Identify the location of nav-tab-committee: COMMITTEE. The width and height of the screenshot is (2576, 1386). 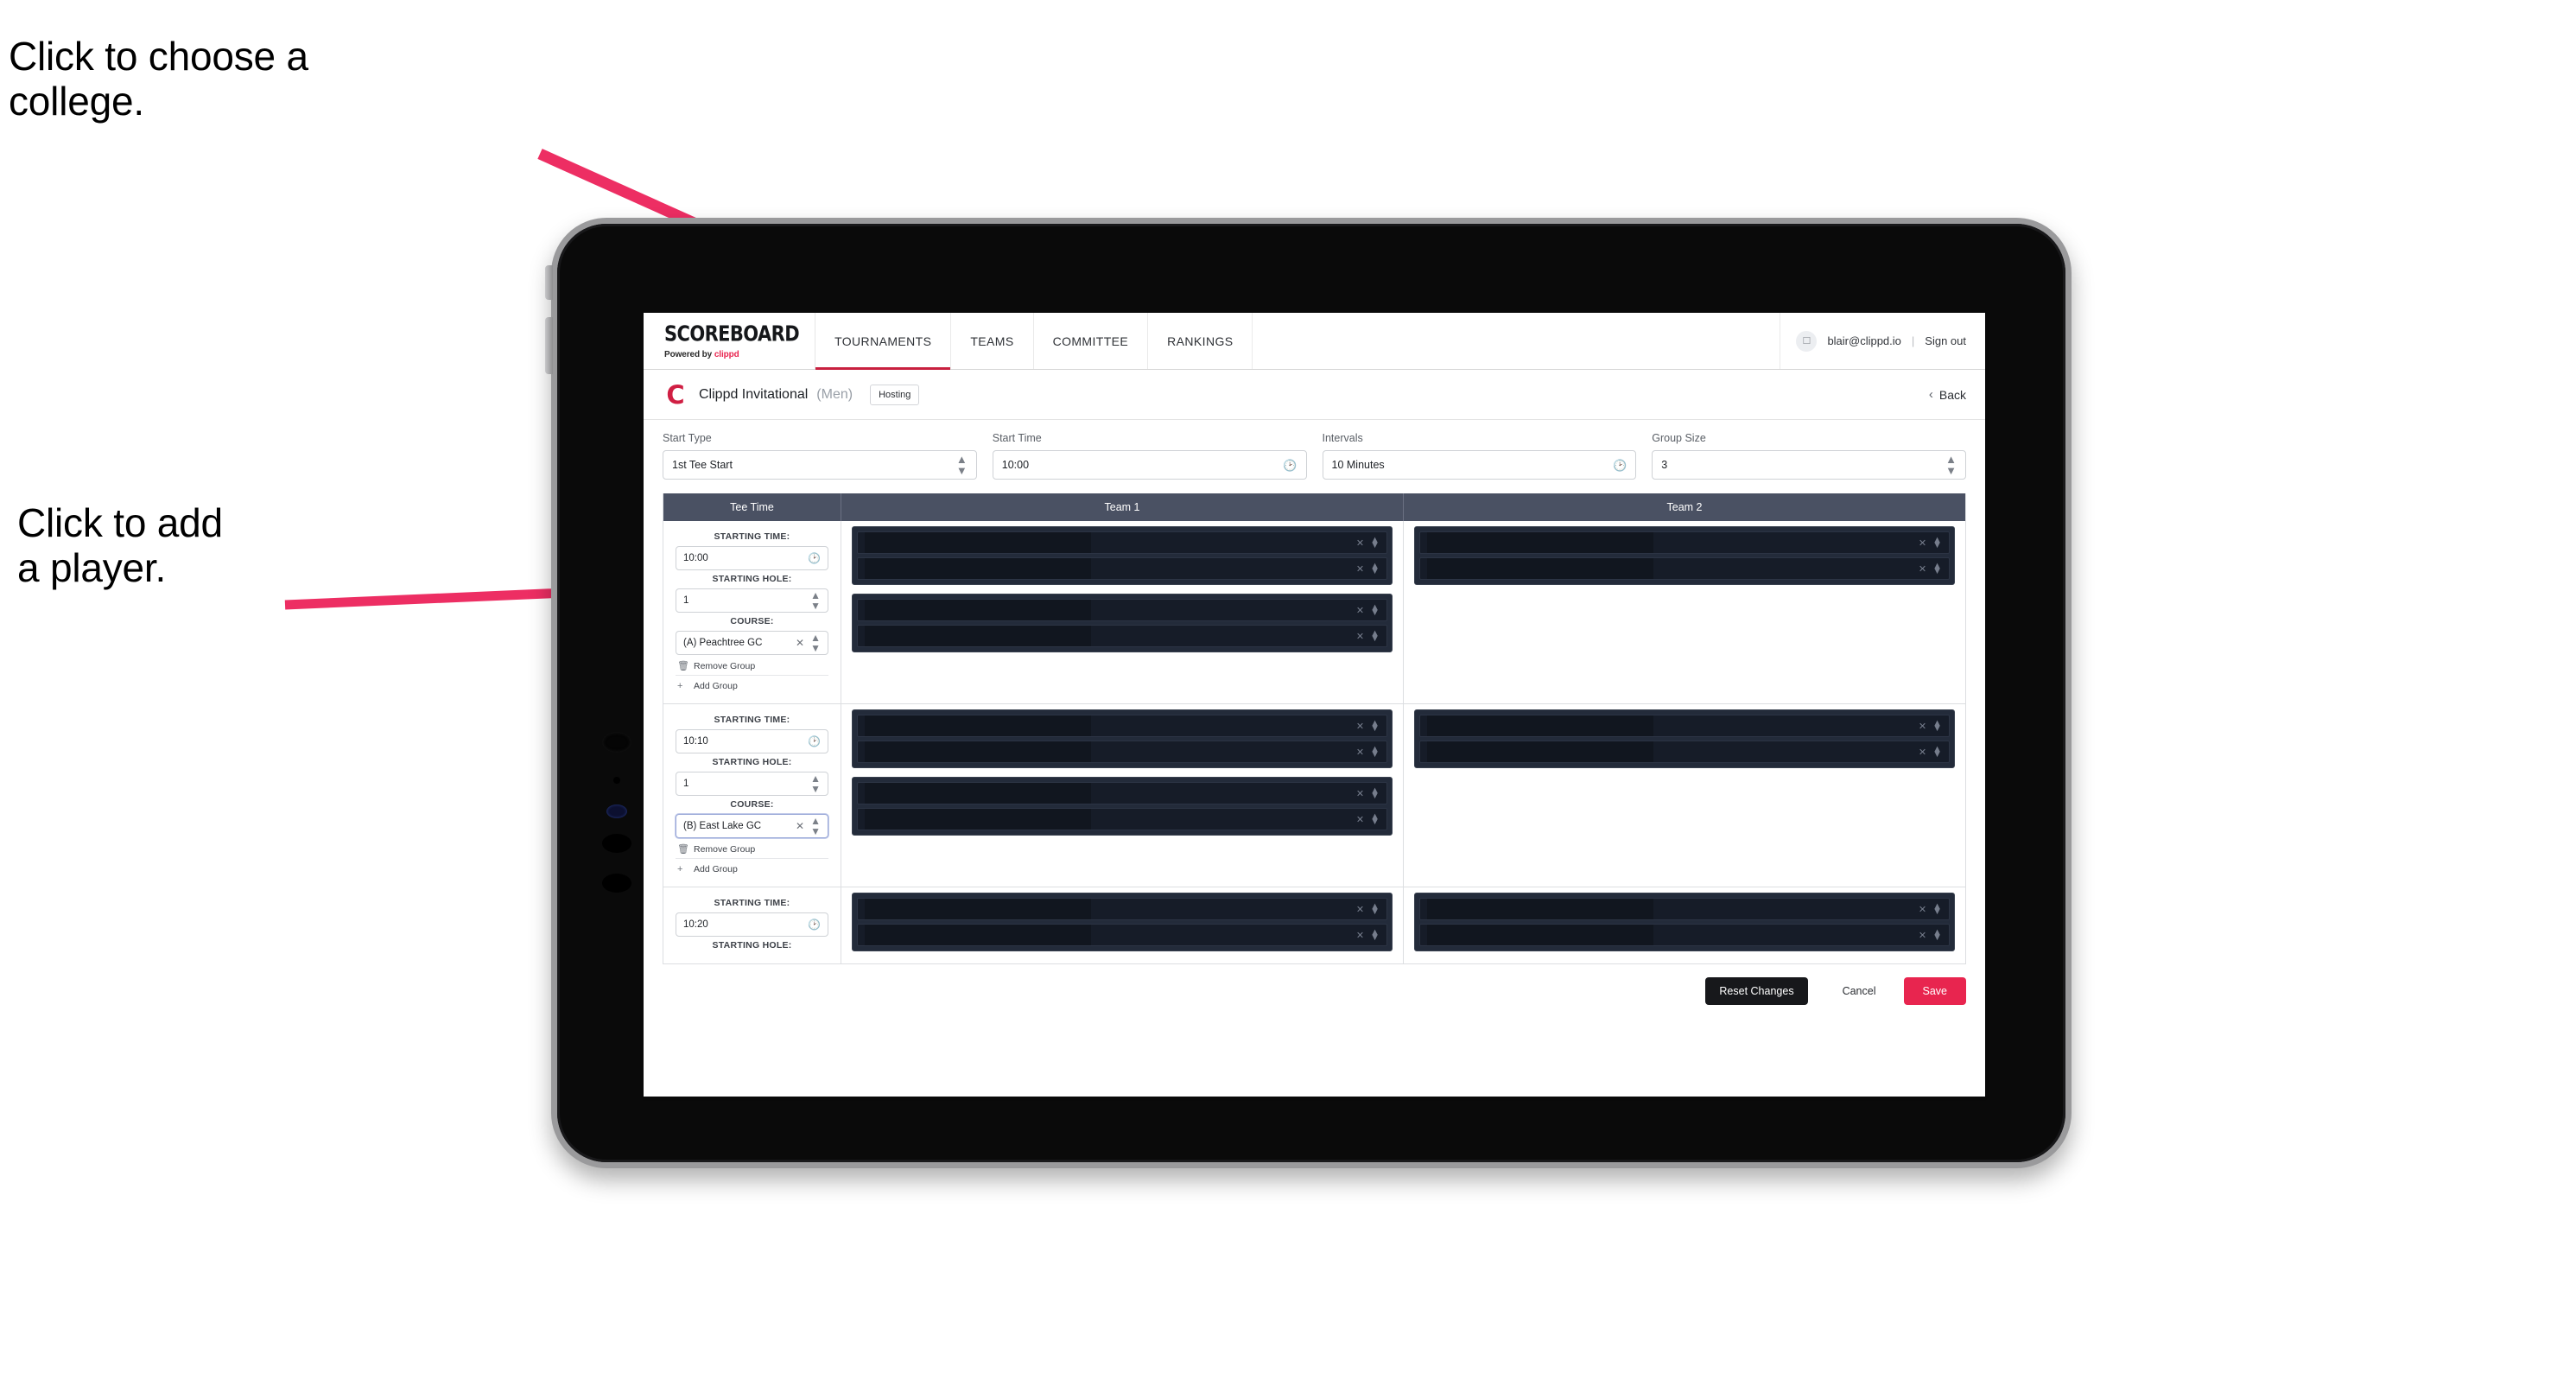
(1091, 341).